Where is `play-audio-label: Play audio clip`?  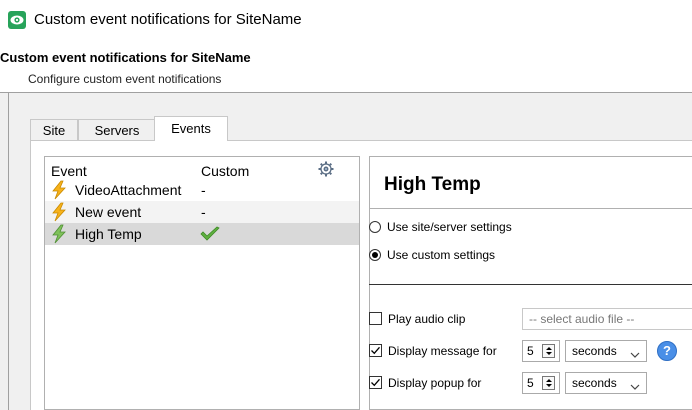 play-audio-label: Play audio clip is located at coordinates (427, 319).